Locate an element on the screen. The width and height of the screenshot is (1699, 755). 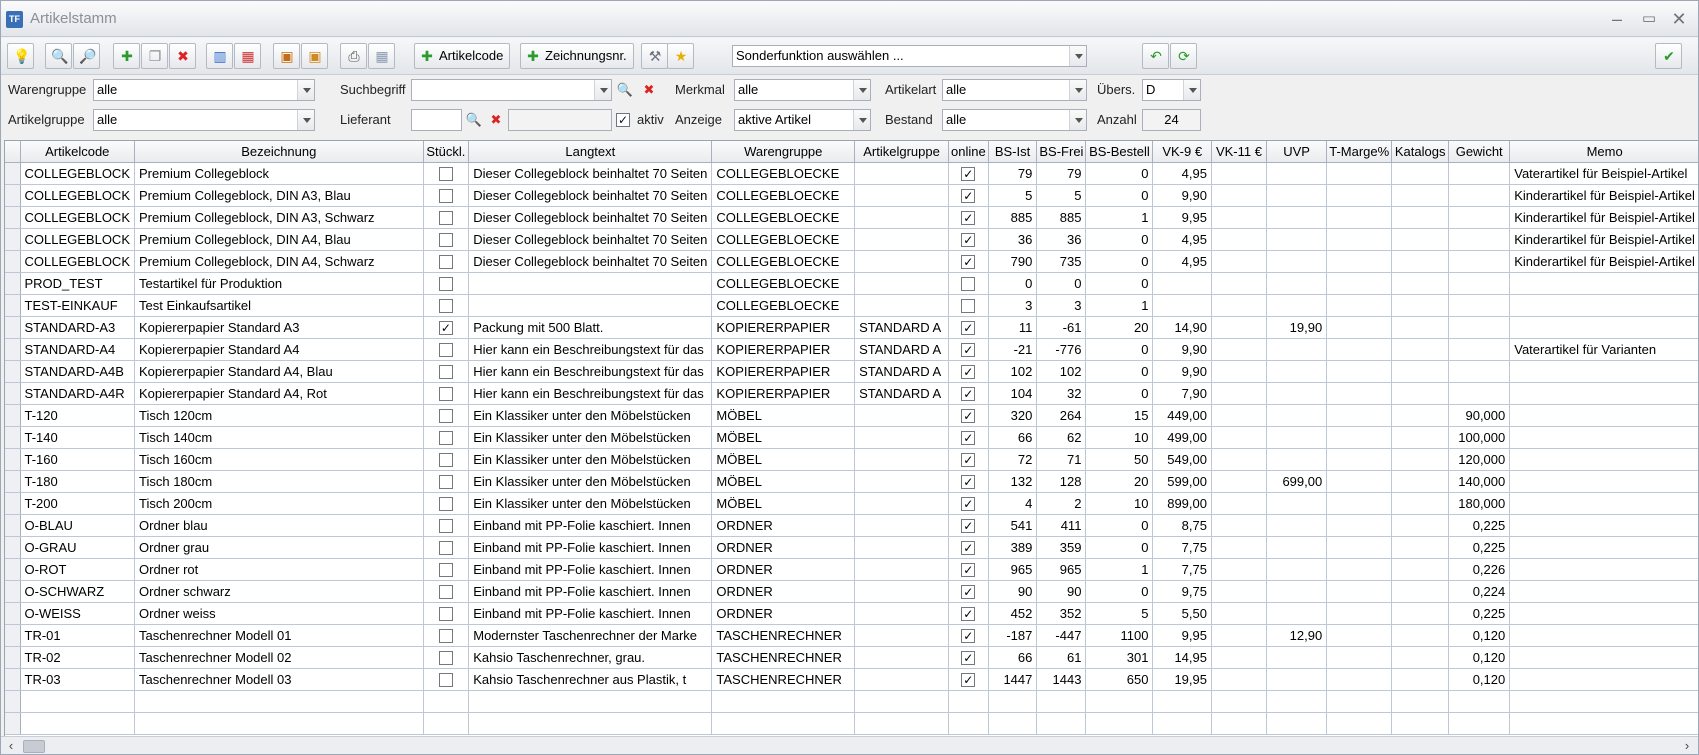
table-cell: 120,000 is located at coordinates (1479, 459).